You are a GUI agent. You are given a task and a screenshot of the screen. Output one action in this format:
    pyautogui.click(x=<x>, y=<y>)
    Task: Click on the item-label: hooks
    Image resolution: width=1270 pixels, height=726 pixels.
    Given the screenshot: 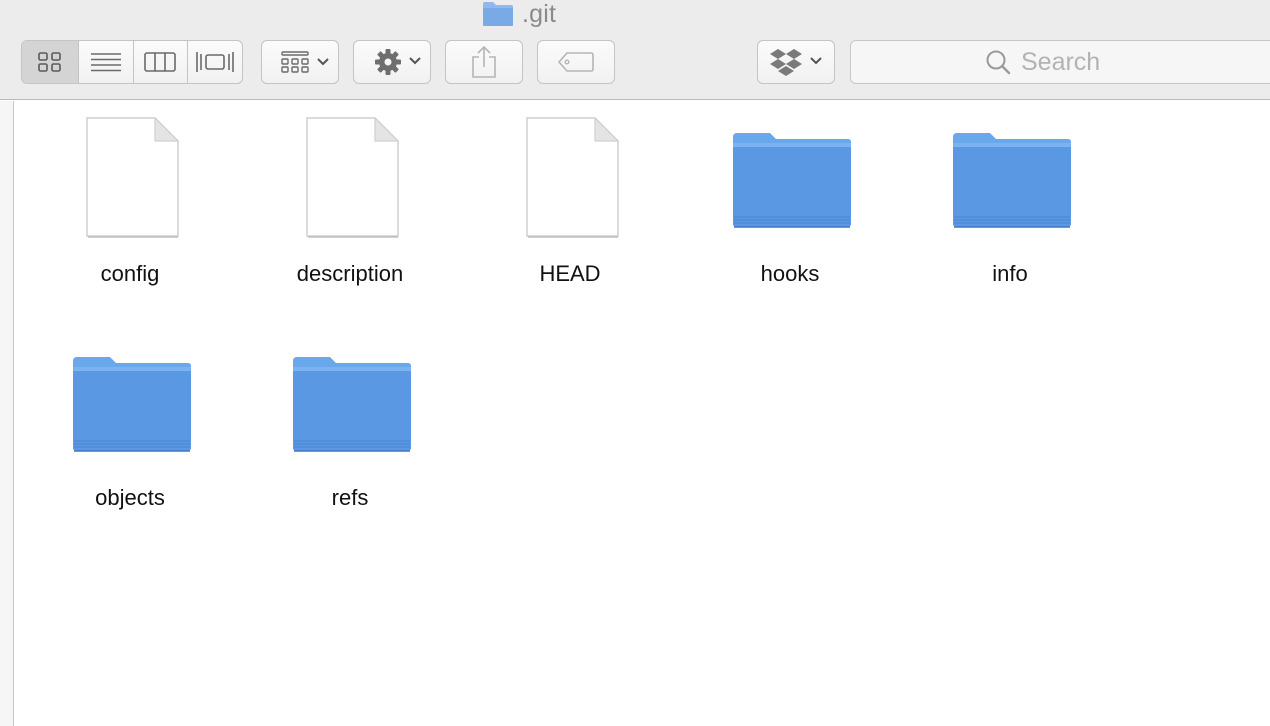 What is the action you would take?
    pyautogui.click(x=790, y=273)
    